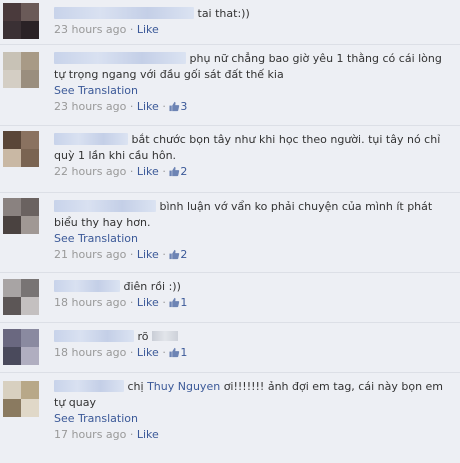 The width and height of the screenshot is (460, 463). I want to click on comment-body: tai that:)) 23 hours ago · Like, so click(254, 22).